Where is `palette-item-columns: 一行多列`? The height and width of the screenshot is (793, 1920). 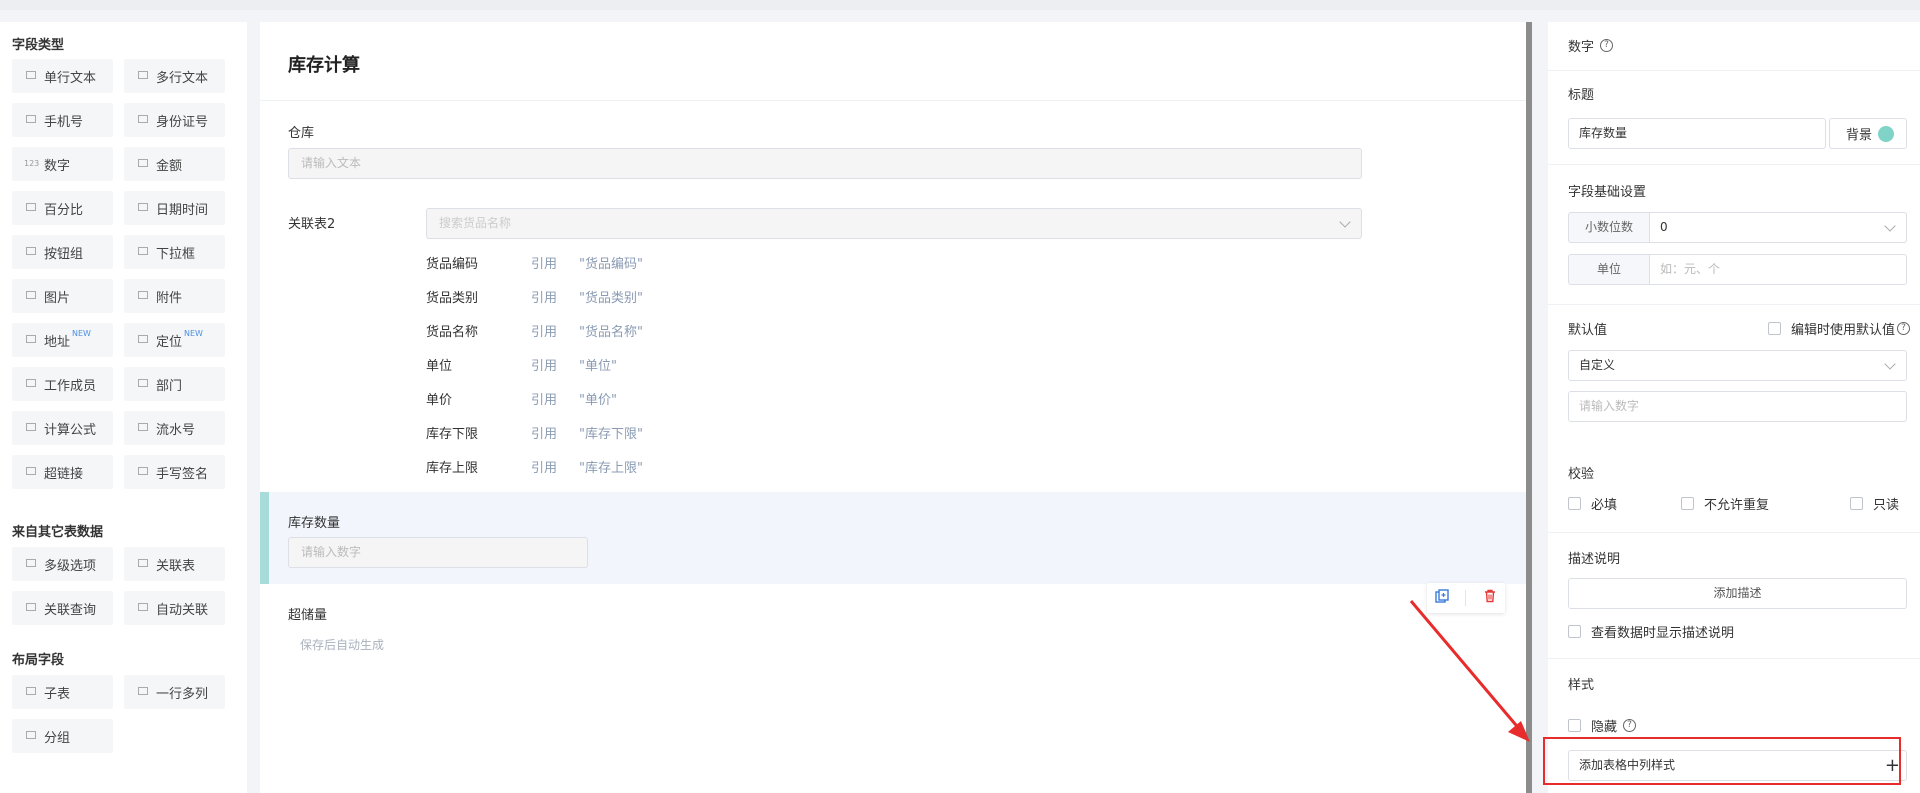 palette-item-columns: 一行多列 is located at coordinates (174, 692).